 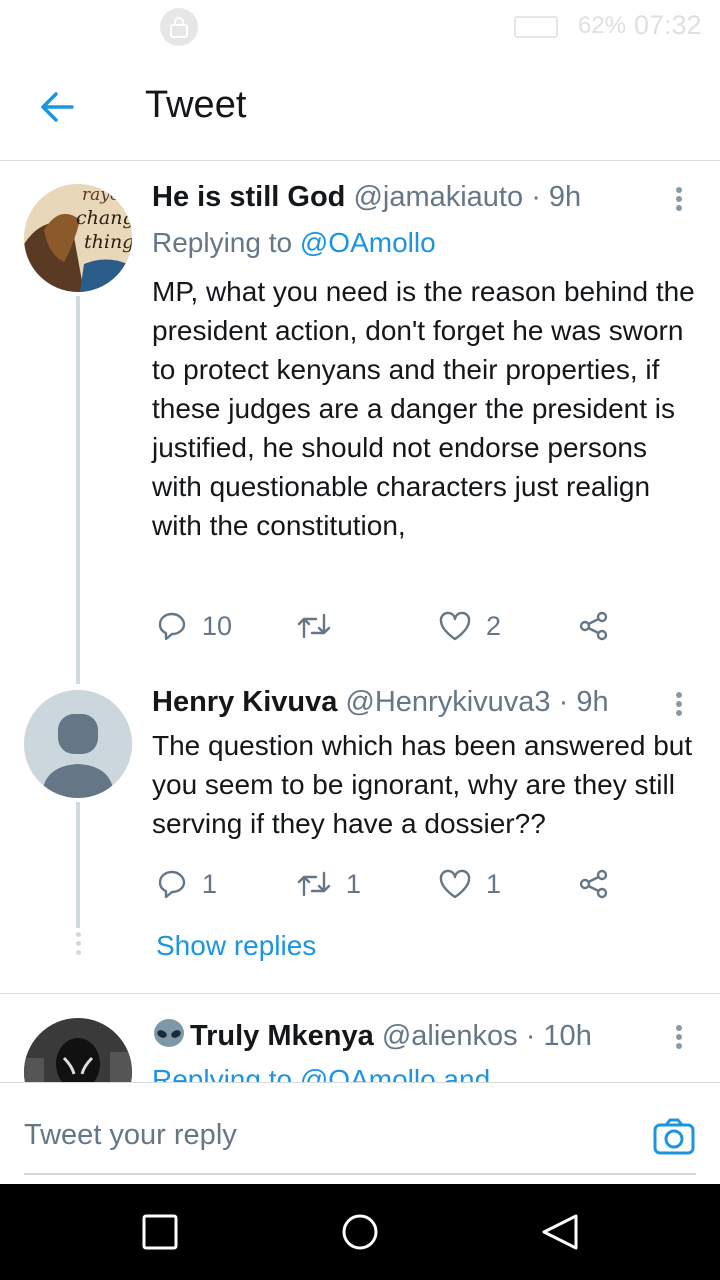 I want to click on display-name: Henry Kivuva, so click(x=244, y=702).